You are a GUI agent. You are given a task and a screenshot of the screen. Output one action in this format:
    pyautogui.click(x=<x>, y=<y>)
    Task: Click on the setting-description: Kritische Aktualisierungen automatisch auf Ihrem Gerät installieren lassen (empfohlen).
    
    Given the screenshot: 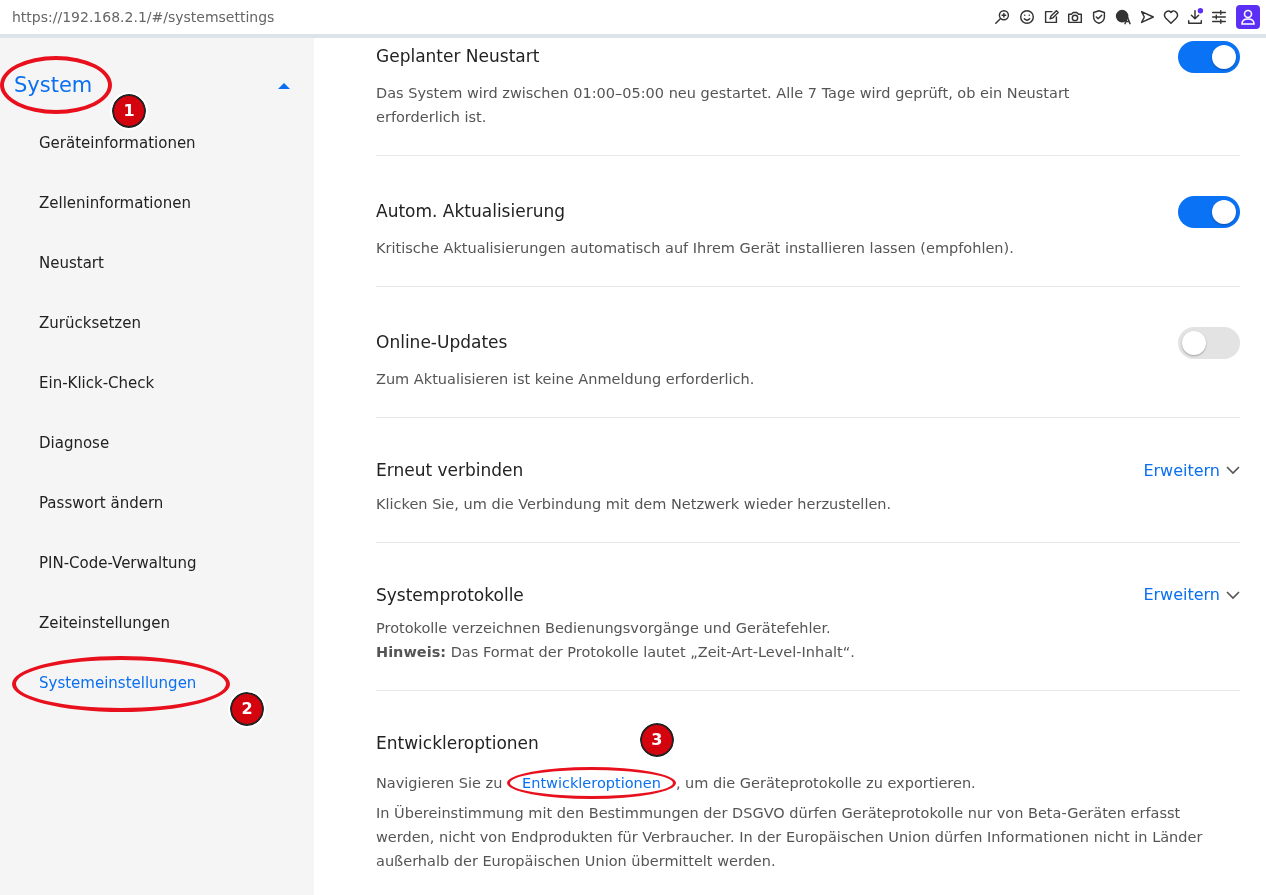 What is the action you would take?
    pyautogui.click(x=695, y=248)
    